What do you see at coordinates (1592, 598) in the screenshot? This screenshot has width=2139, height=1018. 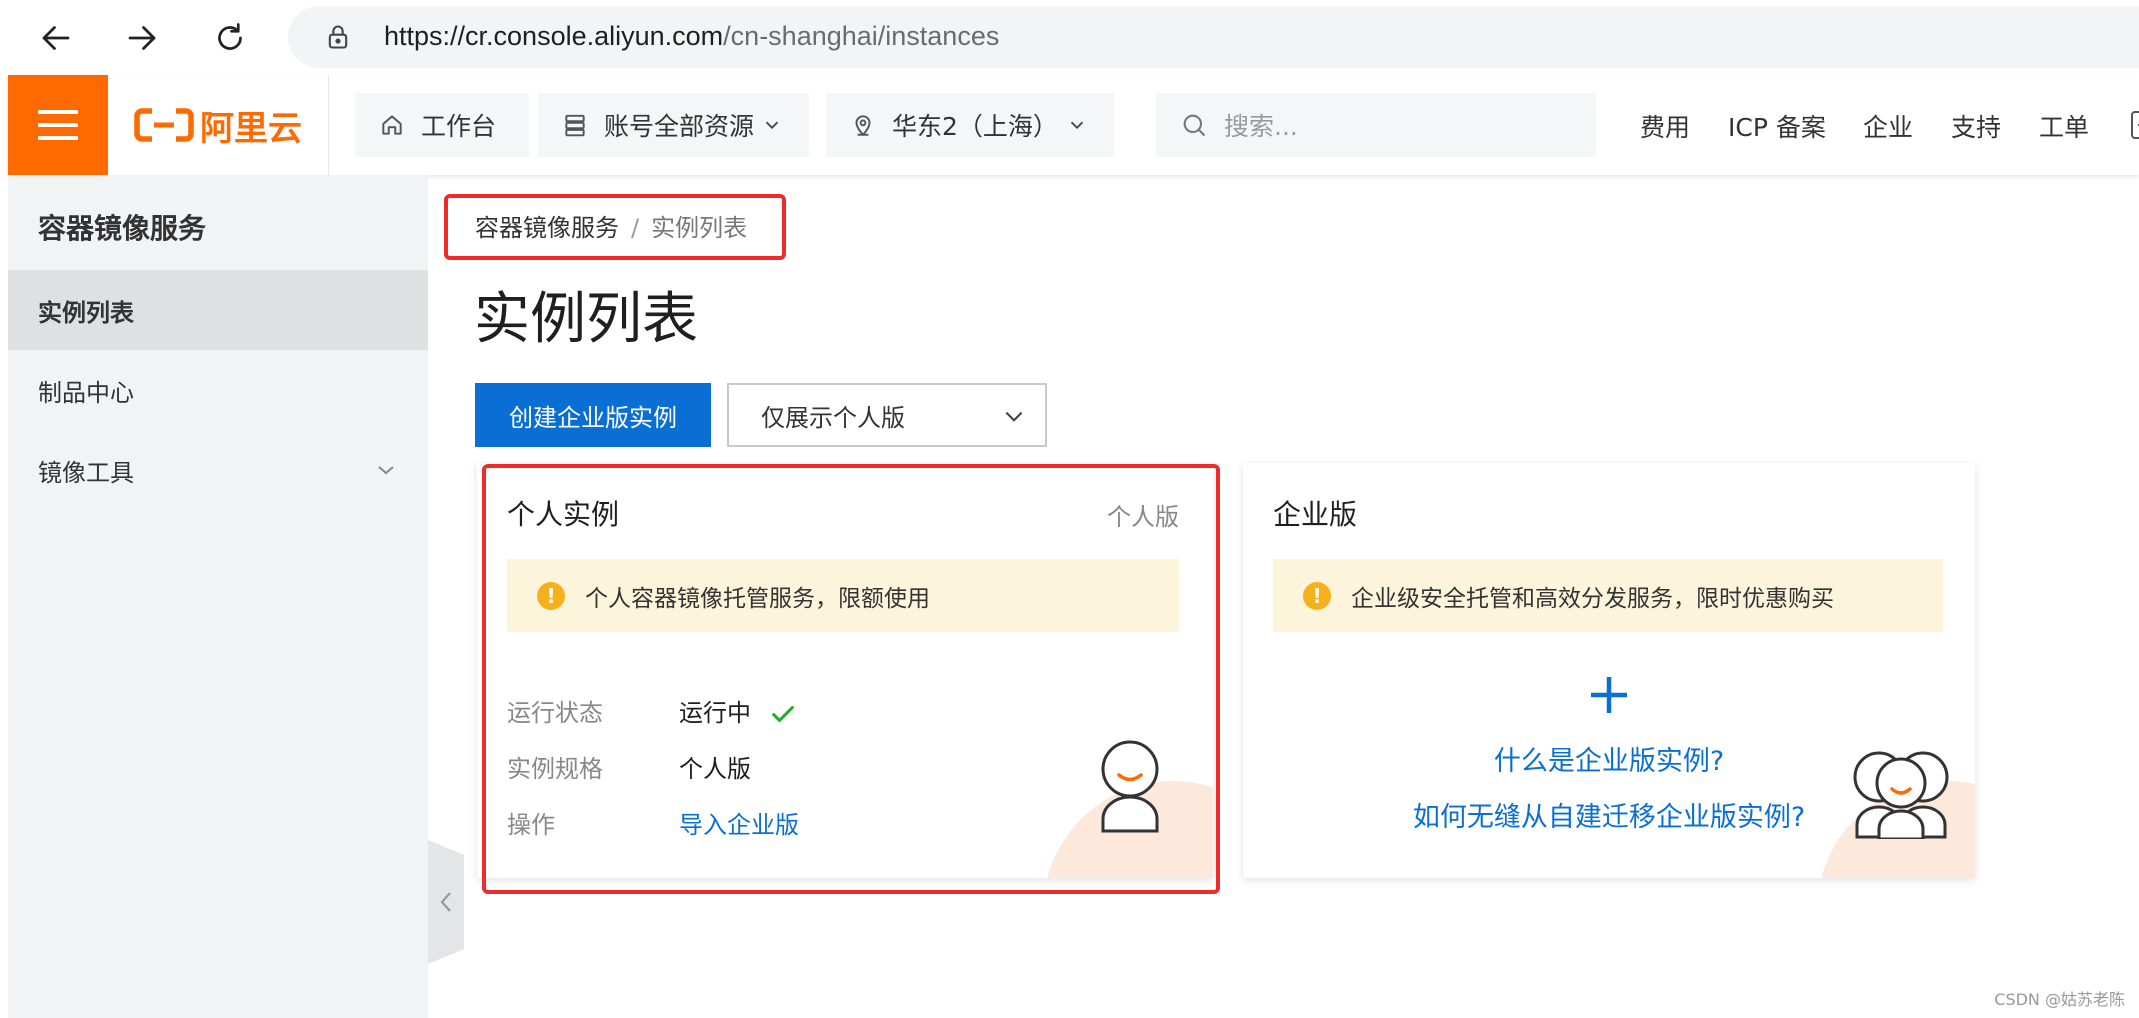 I see `notice-text: 企业级安全托管和高效分发服务，限时优惠购买` at bounding box center [1592, 598].